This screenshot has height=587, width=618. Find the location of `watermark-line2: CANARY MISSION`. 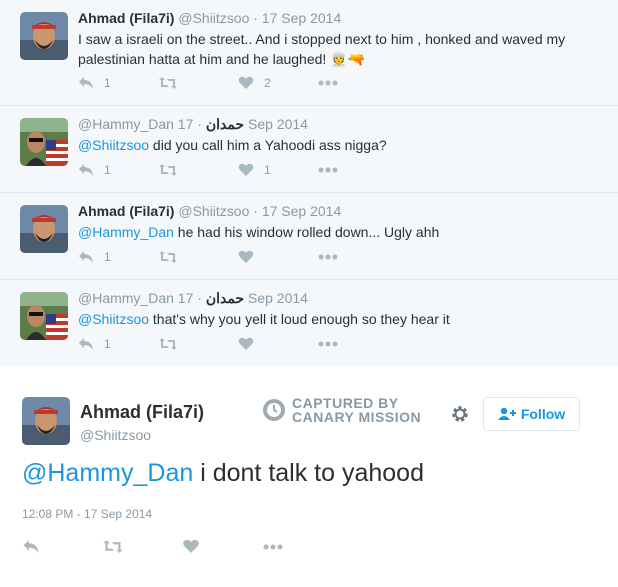

watermark-line2: CANARY MISSION is located at coordinates (357, 417).